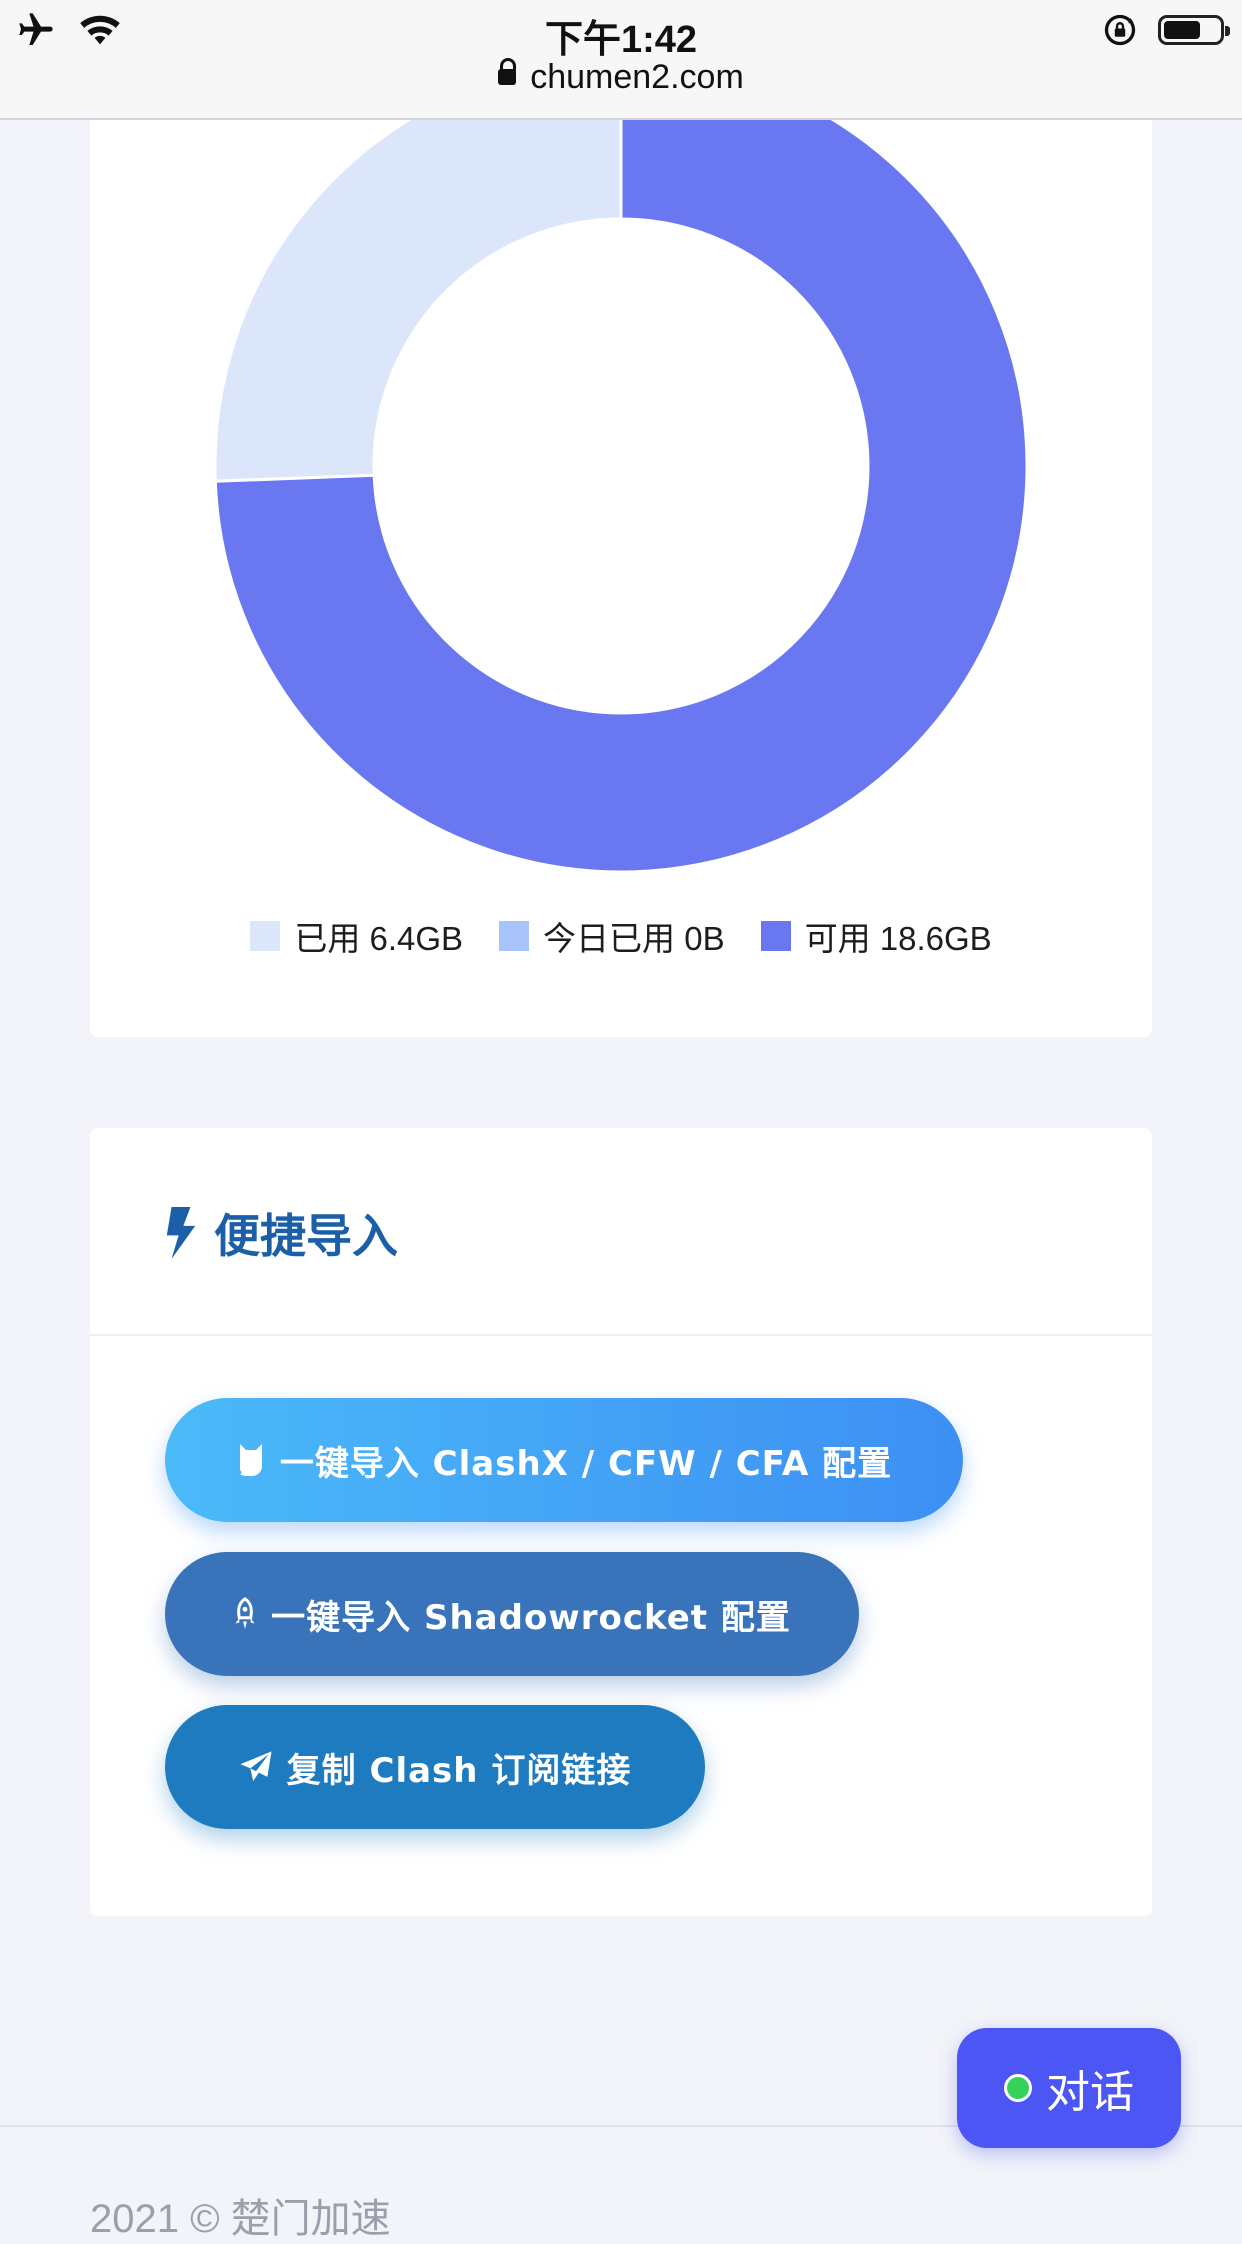 The image size is (1242, 2244). I want to click on url-domain: chumen2.com, so click(637, 77).